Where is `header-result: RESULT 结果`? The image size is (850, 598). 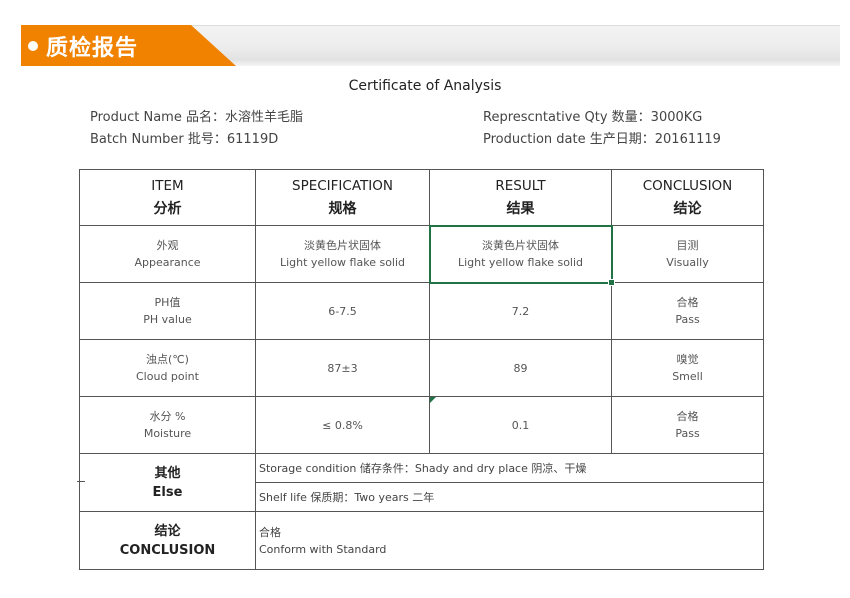 header-result: RESULT 结果 is located at coordinates (520, 197).